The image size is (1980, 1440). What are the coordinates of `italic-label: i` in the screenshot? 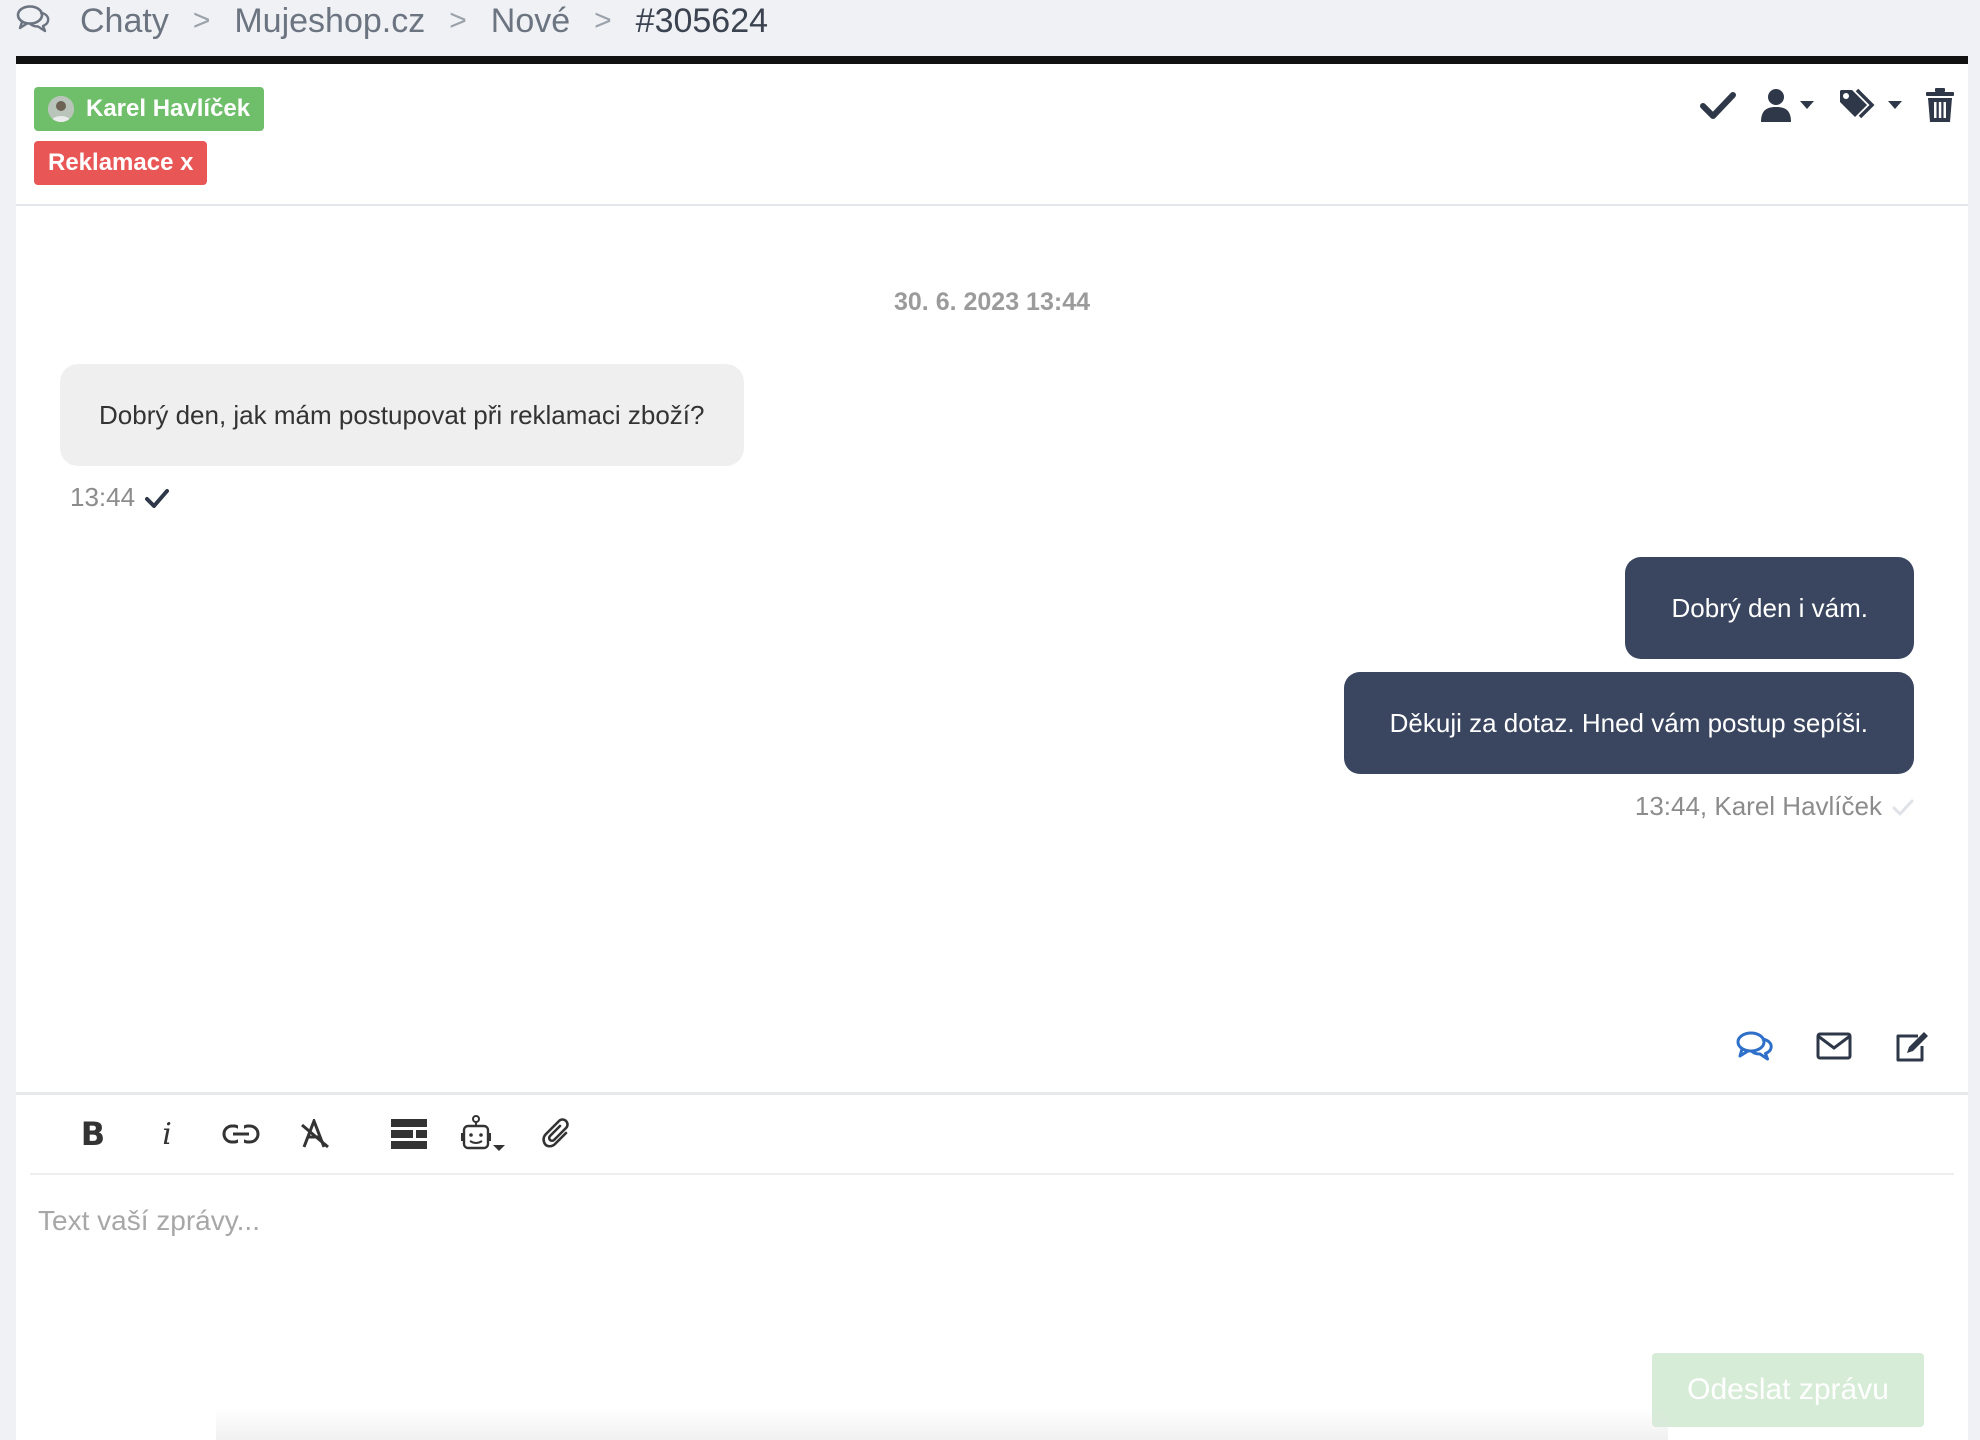 It's located at (167, 1134).